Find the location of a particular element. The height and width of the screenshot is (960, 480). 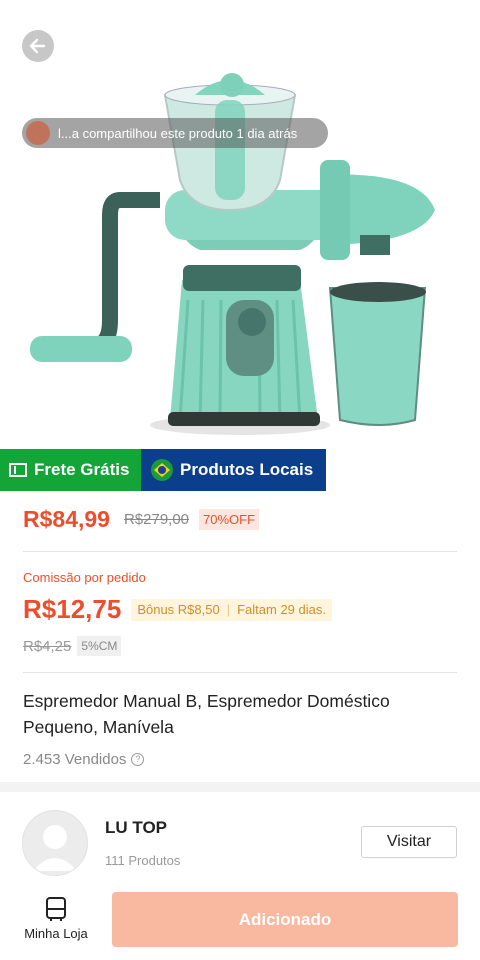

commission-row: R$12,75 Bônus R$8,50 | Faltam 29 dias. is located at coordinates (177, 609).